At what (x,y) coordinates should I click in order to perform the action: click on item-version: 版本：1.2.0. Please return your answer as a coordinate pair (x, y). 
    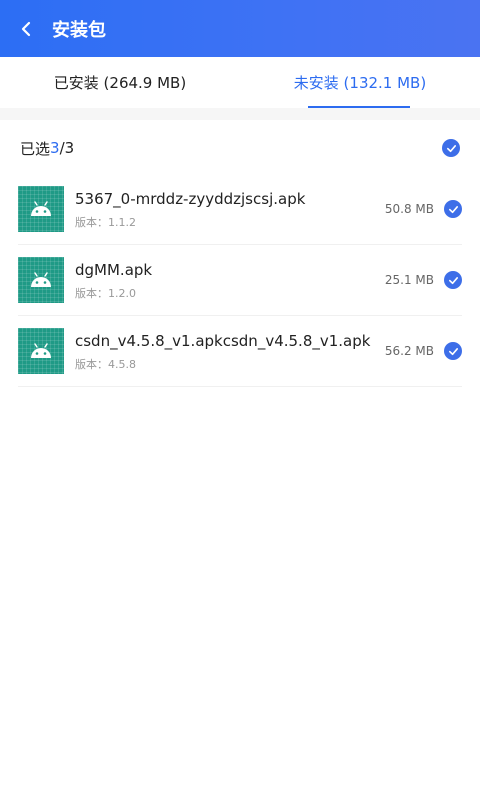
    Looking at the image, I should click on (105, 293).